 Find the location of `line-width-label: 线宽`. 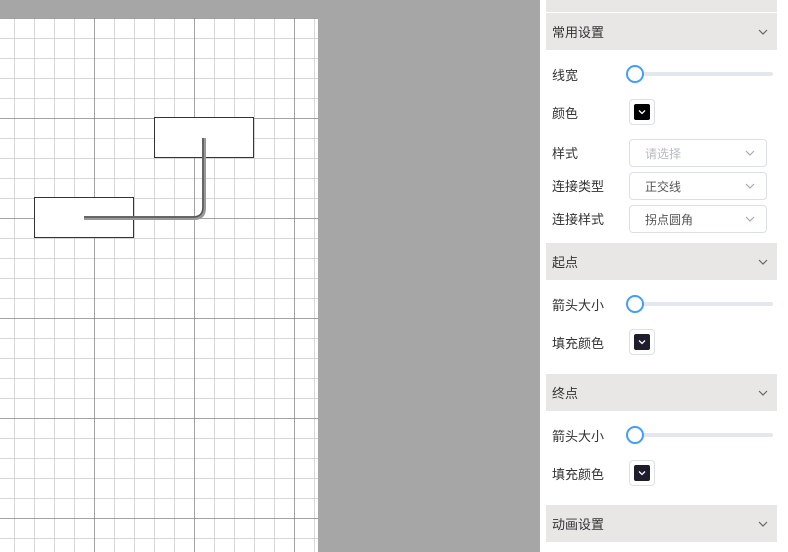

line-width-label: 线宽 is located at coordinates (565, 75).